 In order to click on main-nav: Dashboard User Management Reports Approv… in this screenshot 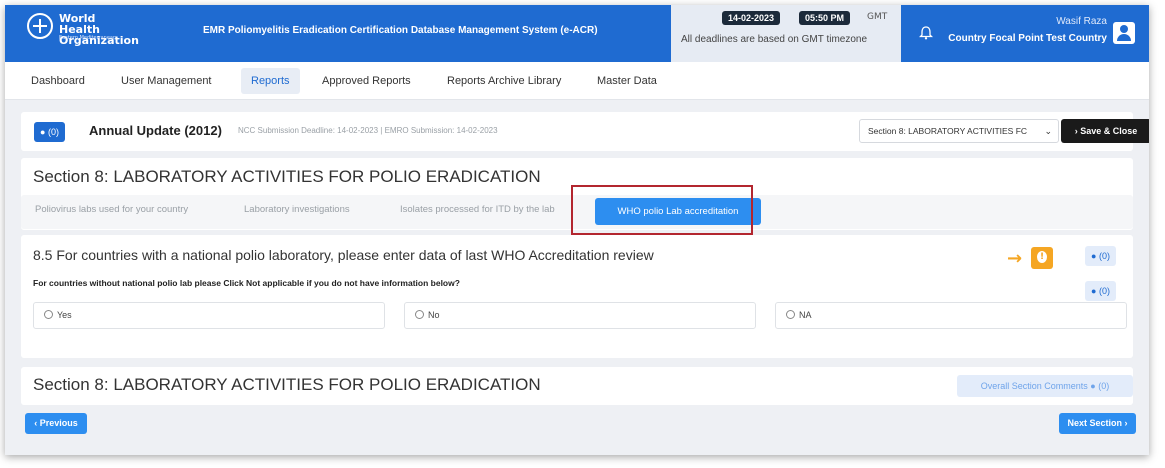, I will do `click(577, 81)`.